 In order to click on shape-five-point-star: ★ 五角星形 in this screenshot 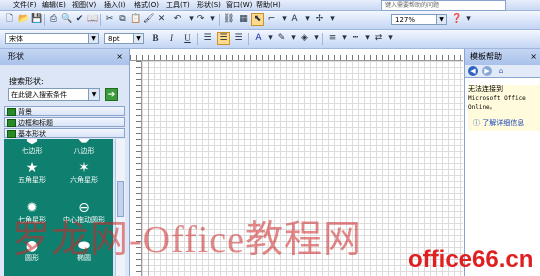, I will do `click(32, 172)`.